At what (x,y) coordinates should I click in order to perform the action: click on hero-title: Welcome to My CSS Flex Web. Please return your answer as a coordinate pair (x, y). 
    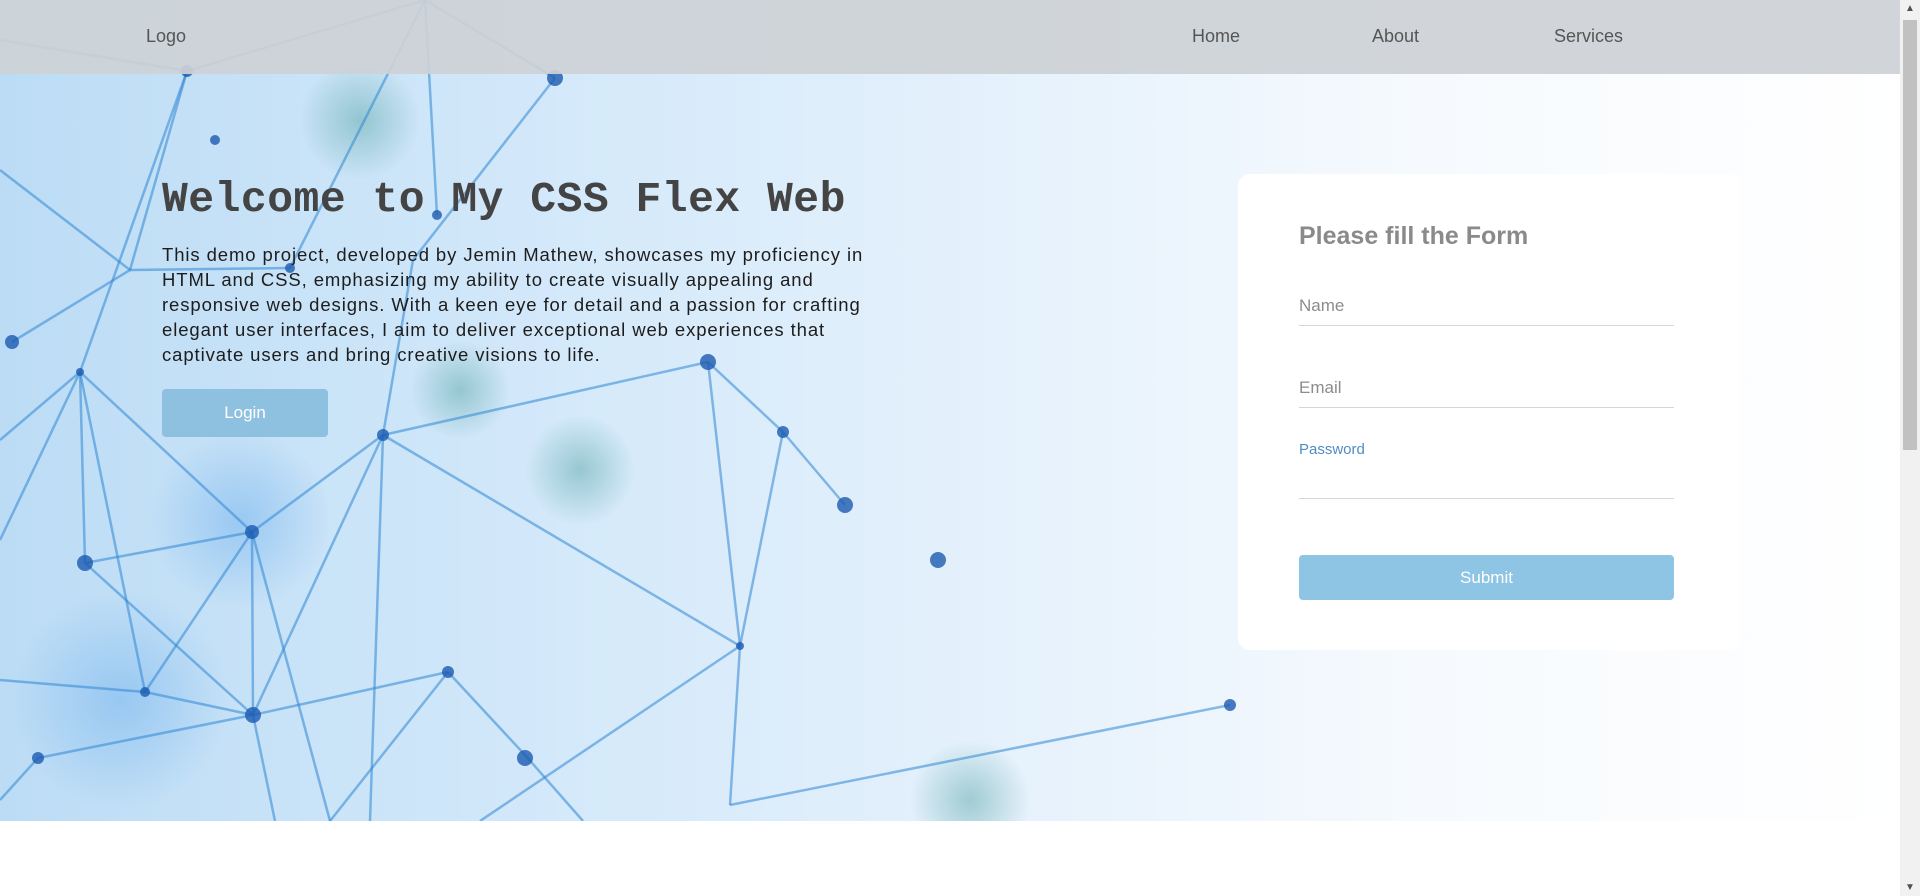
    Looking at the image, I should click on (504, 199).